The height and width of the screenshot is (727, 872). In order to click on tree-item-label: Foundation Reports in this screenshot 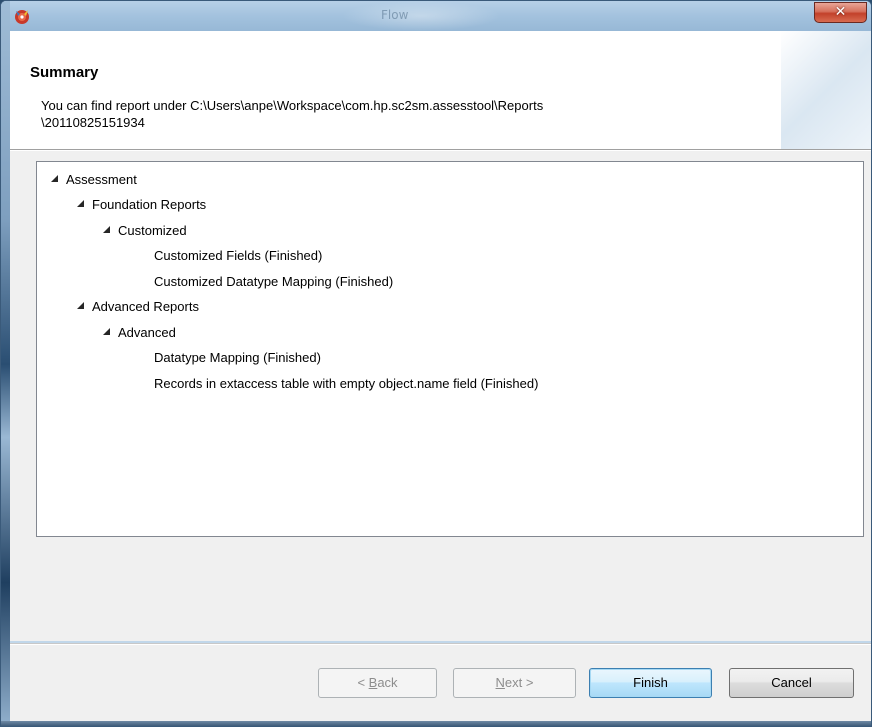, I will do `click(149, 204)`.